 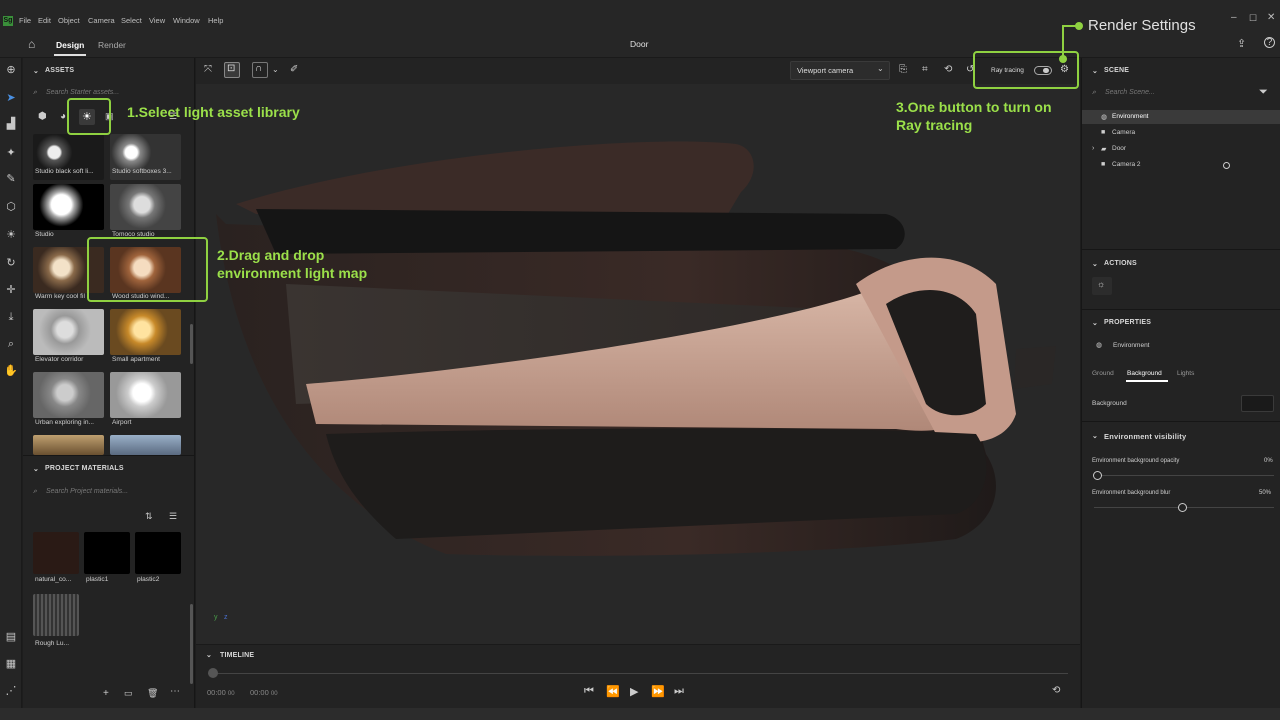 I want to click on pick-icon: ✐, so click(x=294, y=69).